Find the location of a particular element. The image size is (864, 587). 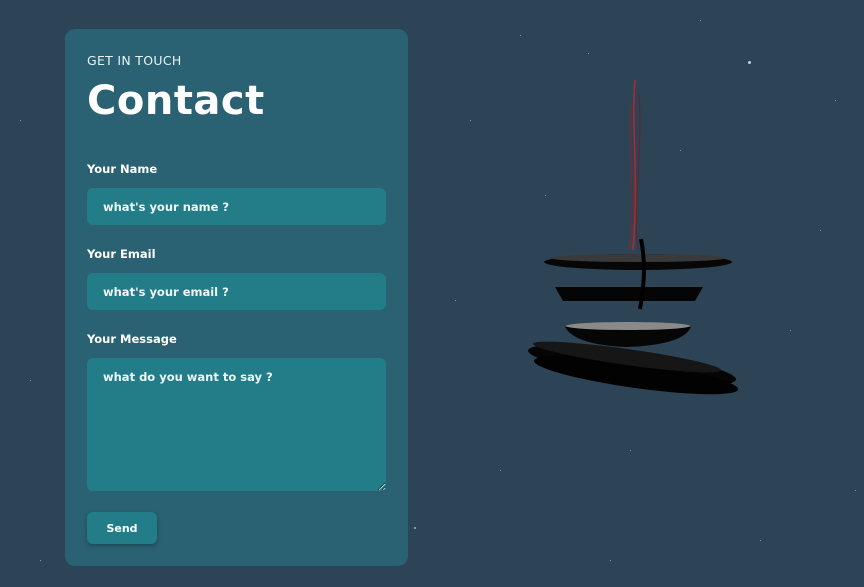

email-input is located at coordinates (236, 291).